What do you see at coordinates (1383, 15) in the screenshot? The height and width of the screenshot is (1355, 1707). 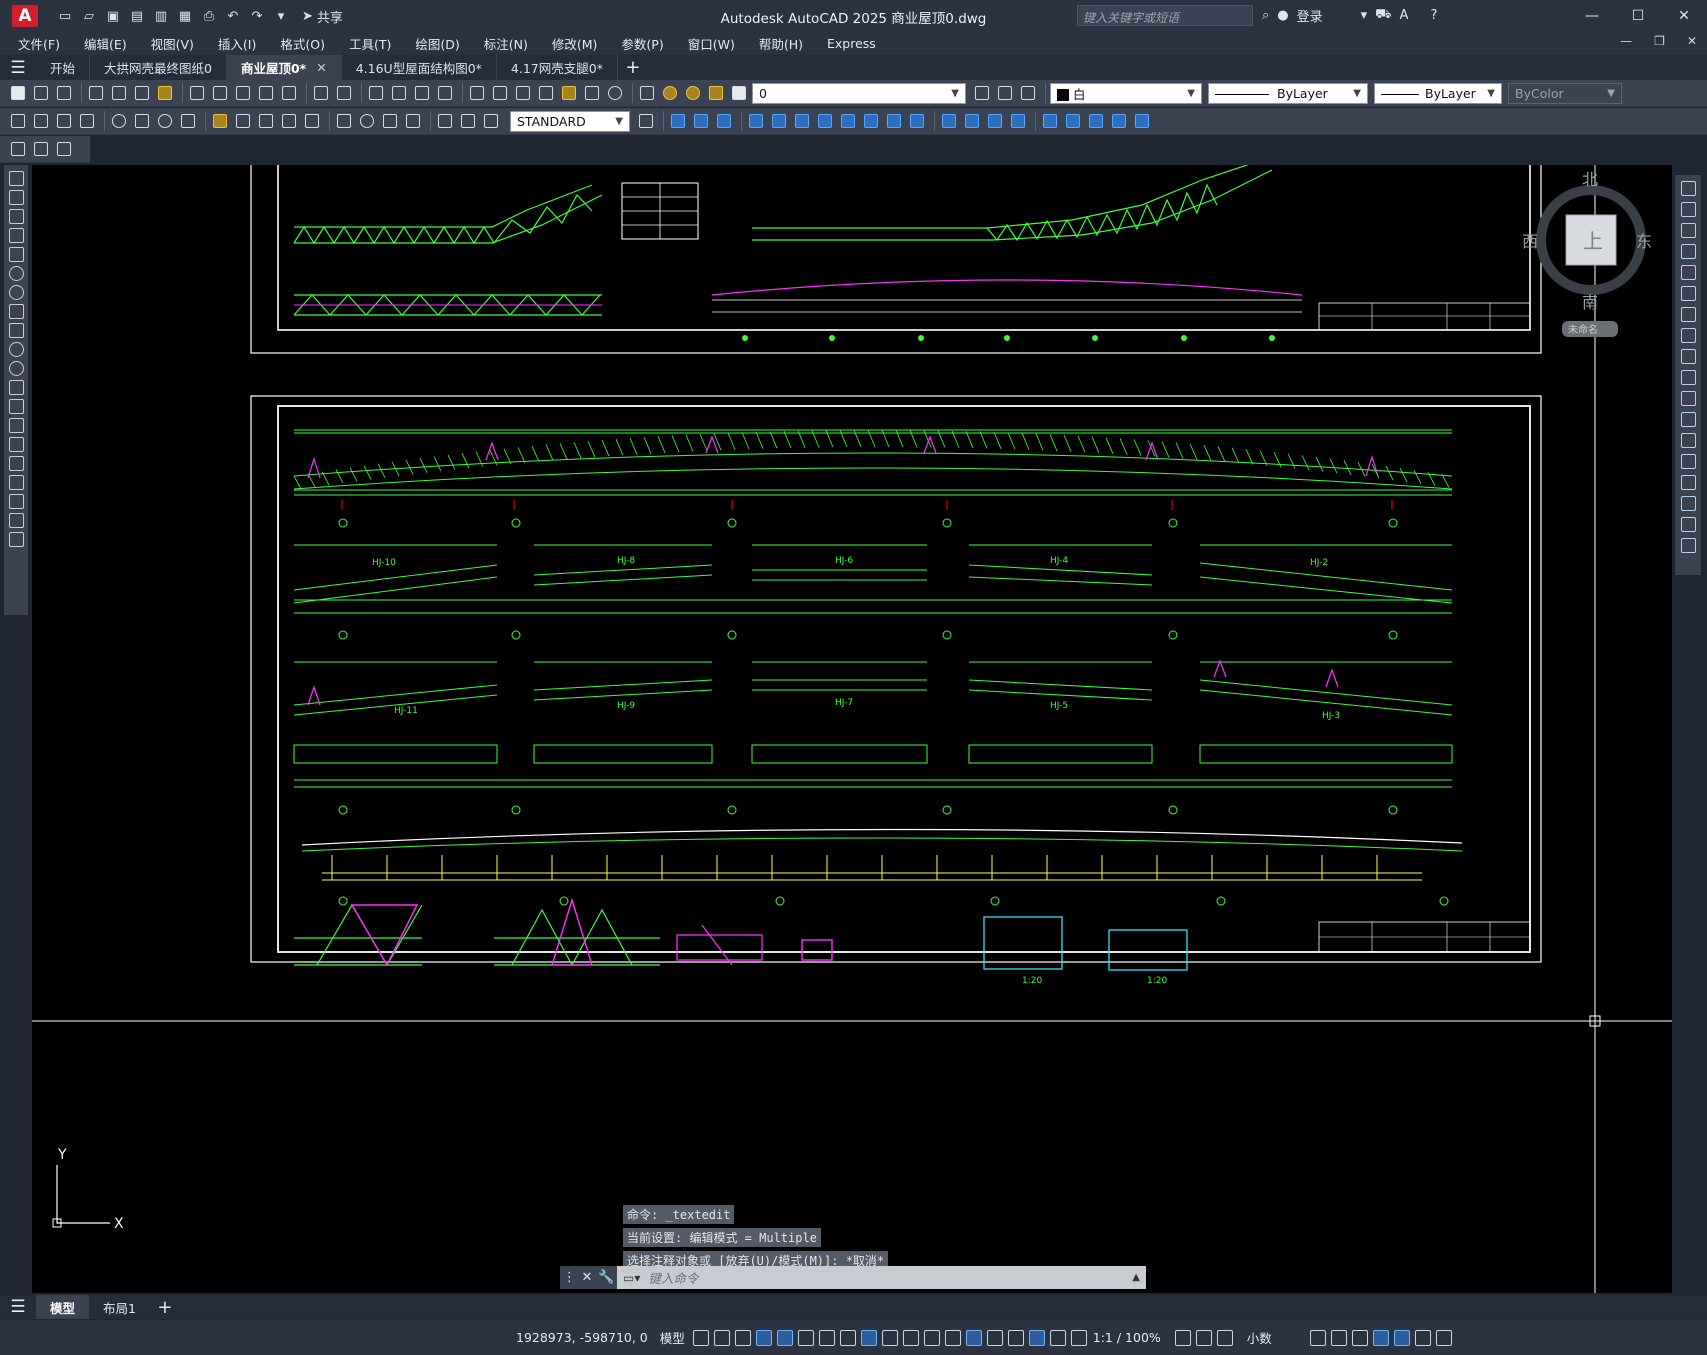 I see `cart-icon: ⛟` at bounding box center [1383, 15].